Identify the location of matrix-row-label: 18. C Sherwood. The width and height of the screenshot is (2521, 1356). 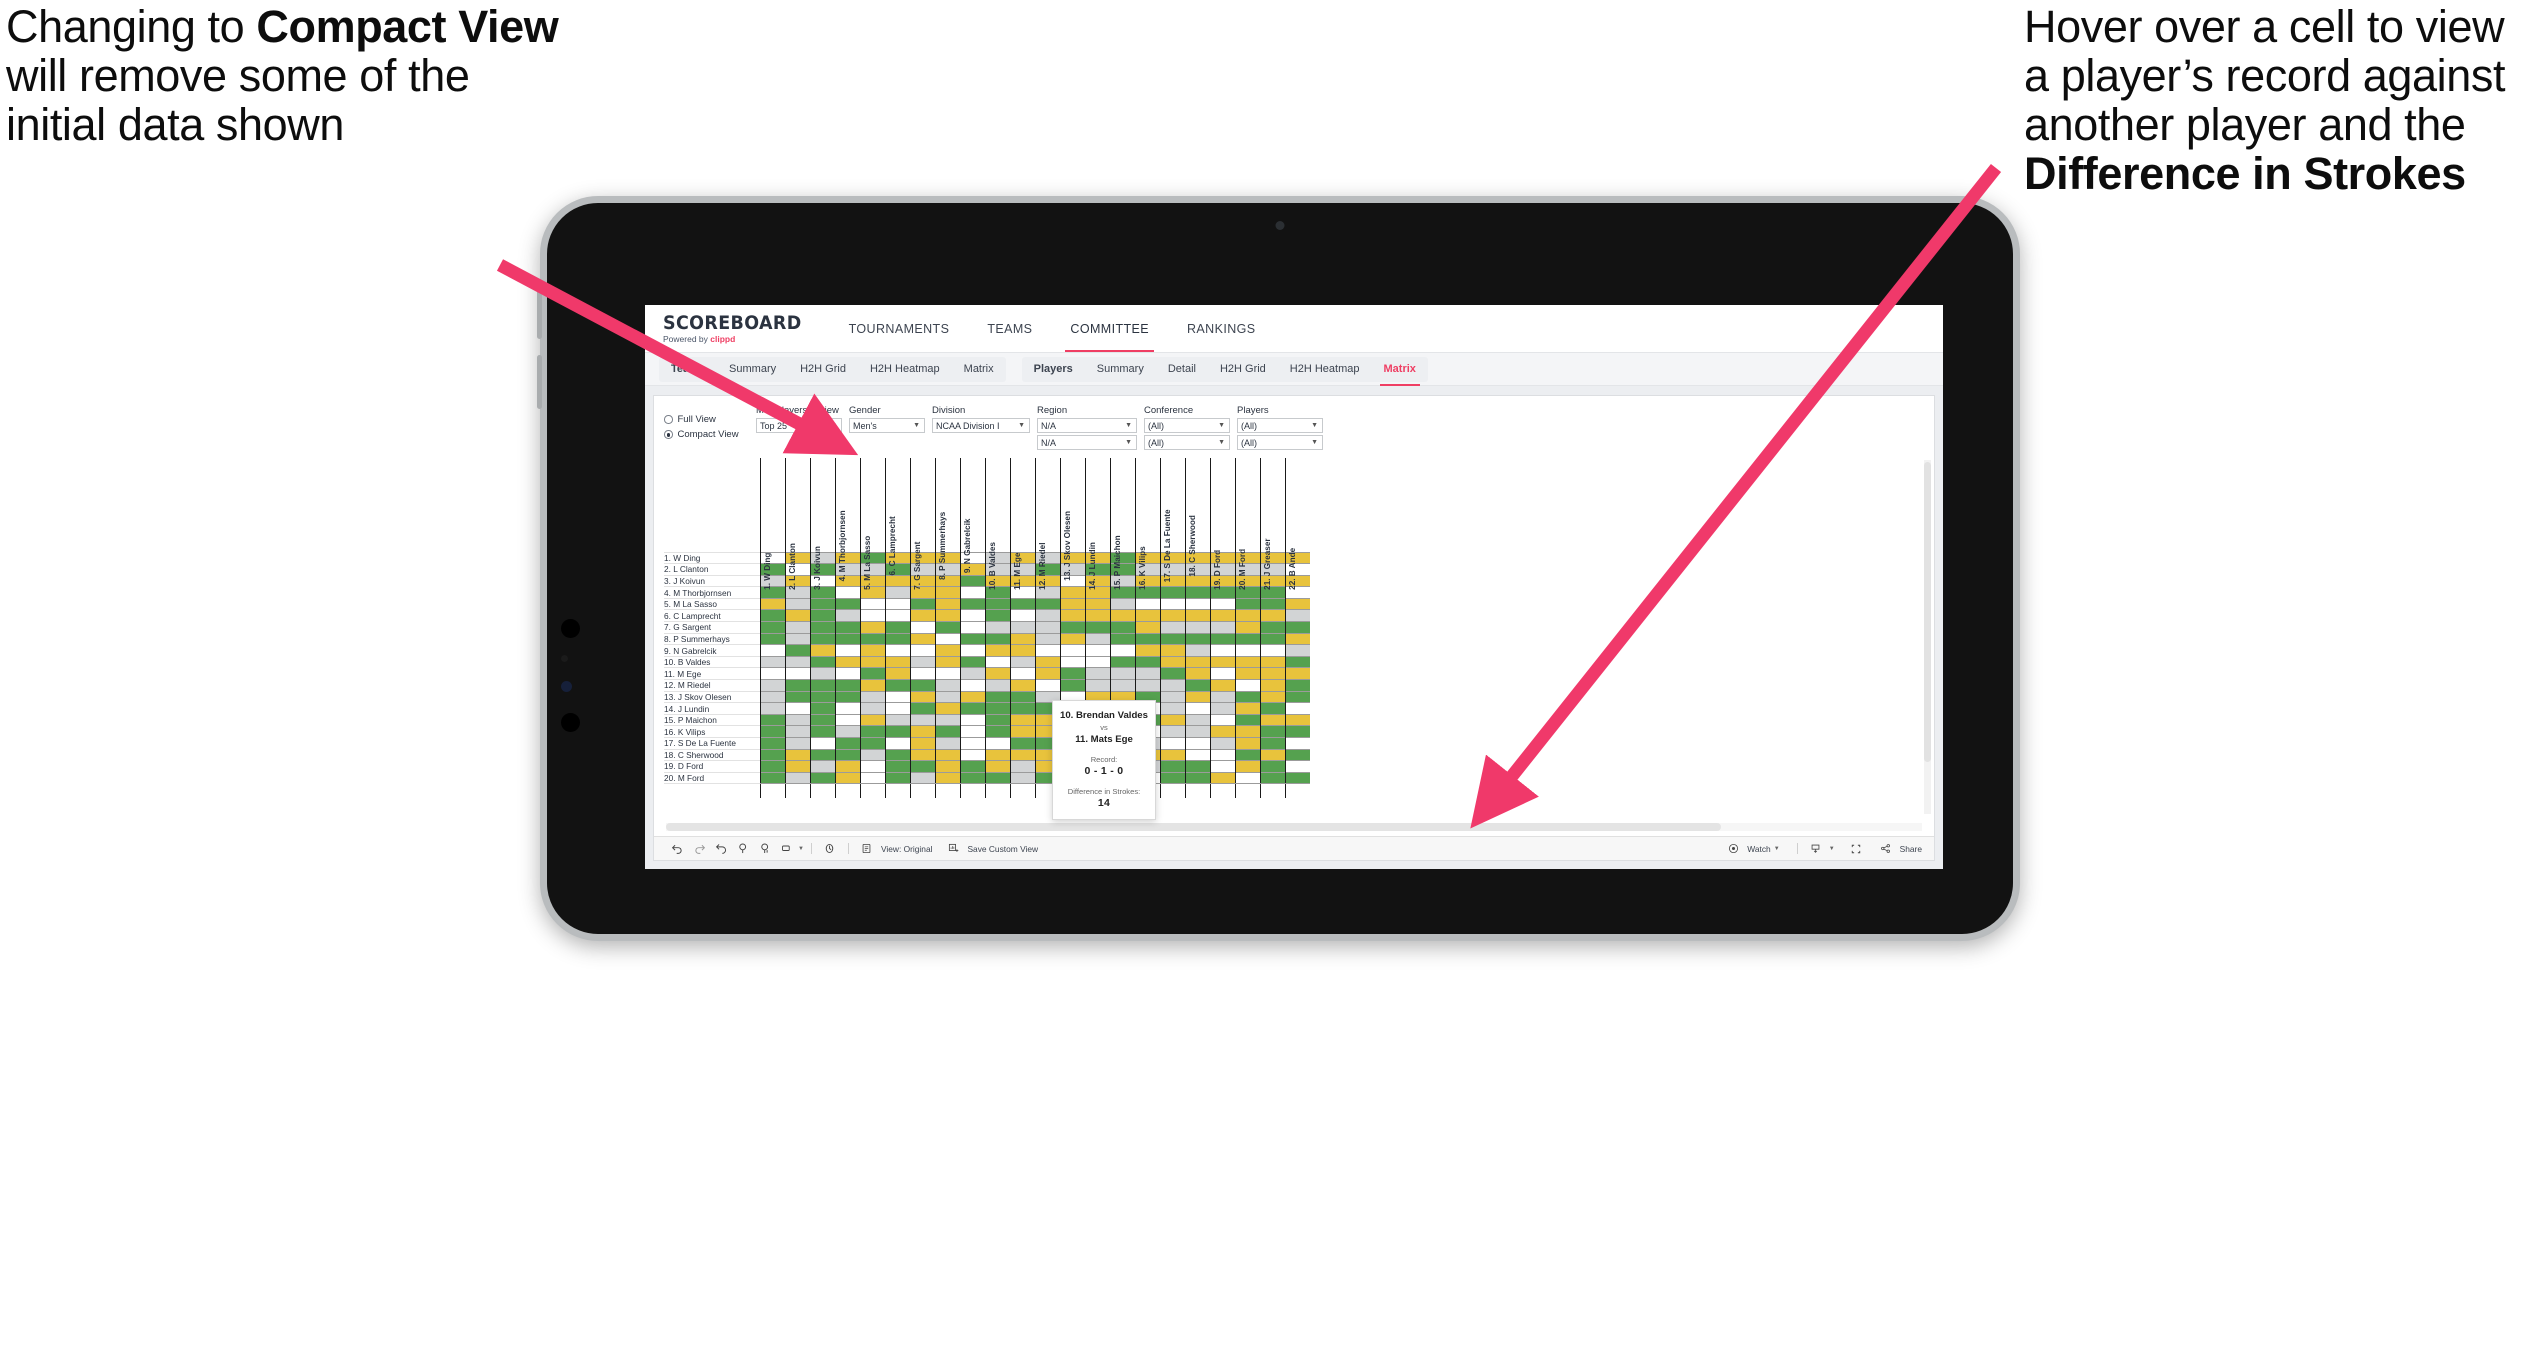
(712, 754).